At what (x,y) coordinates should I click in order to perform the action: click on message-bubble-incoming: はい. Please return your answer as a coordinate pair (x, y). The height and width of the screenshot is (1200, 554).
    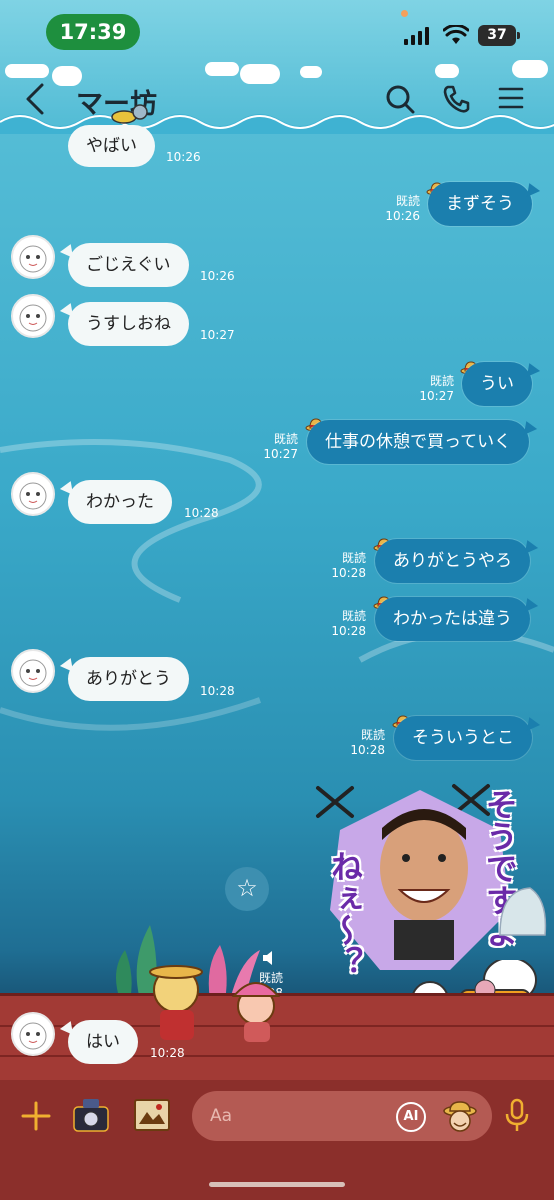
    Looking at the image, I should click on (103, 1042).